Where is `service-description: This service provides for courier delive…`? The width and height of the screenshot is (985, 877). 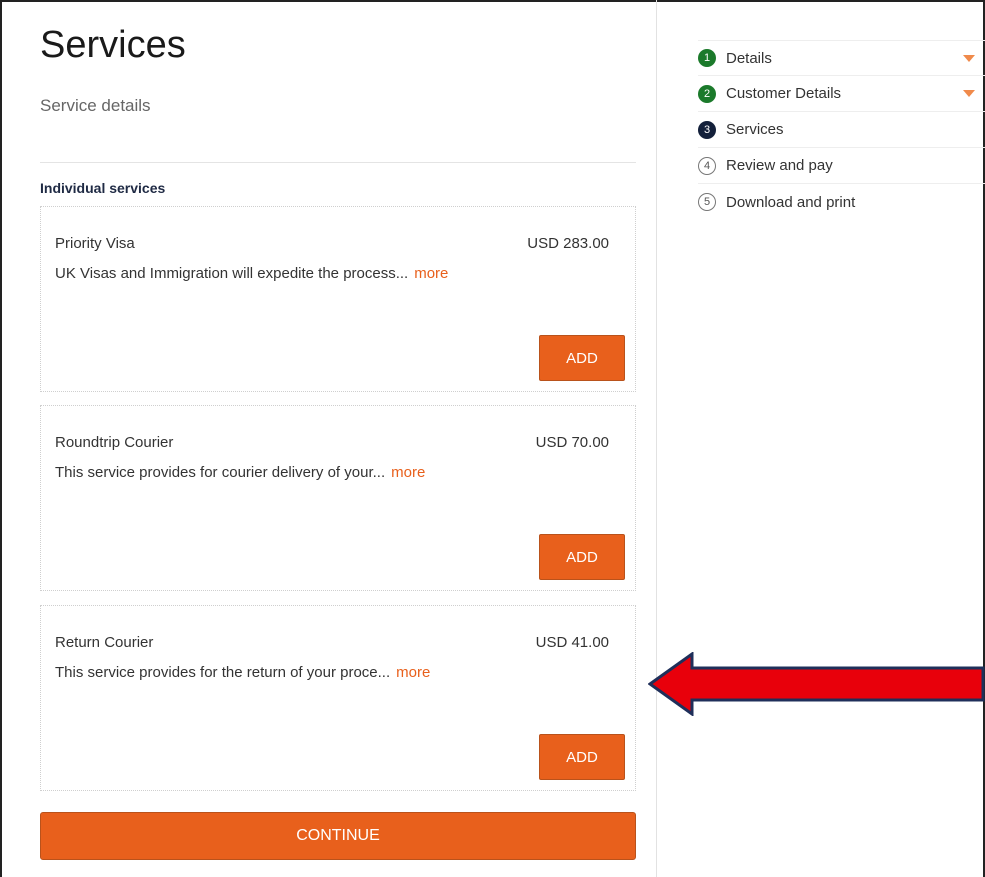
service-description: This service provides for courier delive… is located at coordinates (240, 472).